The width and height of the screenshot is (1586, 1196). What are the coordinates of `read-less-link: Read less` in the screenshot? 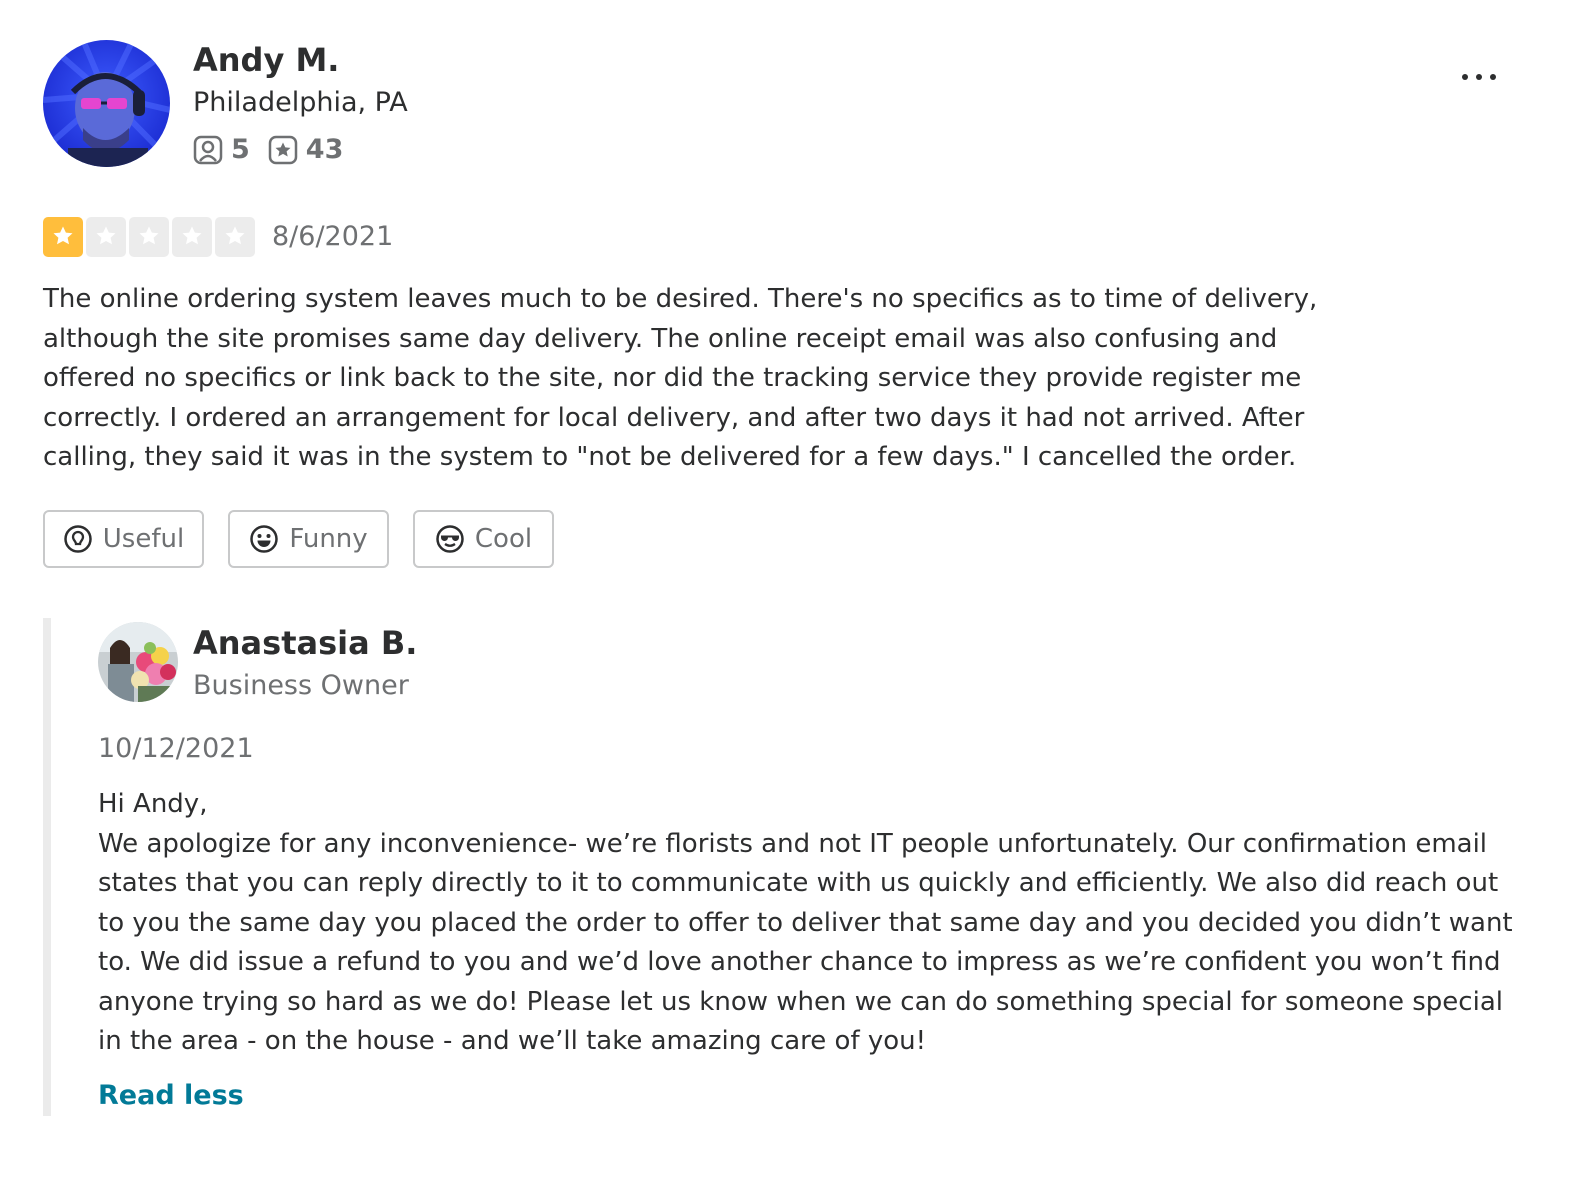 It's located at (171, 1096).